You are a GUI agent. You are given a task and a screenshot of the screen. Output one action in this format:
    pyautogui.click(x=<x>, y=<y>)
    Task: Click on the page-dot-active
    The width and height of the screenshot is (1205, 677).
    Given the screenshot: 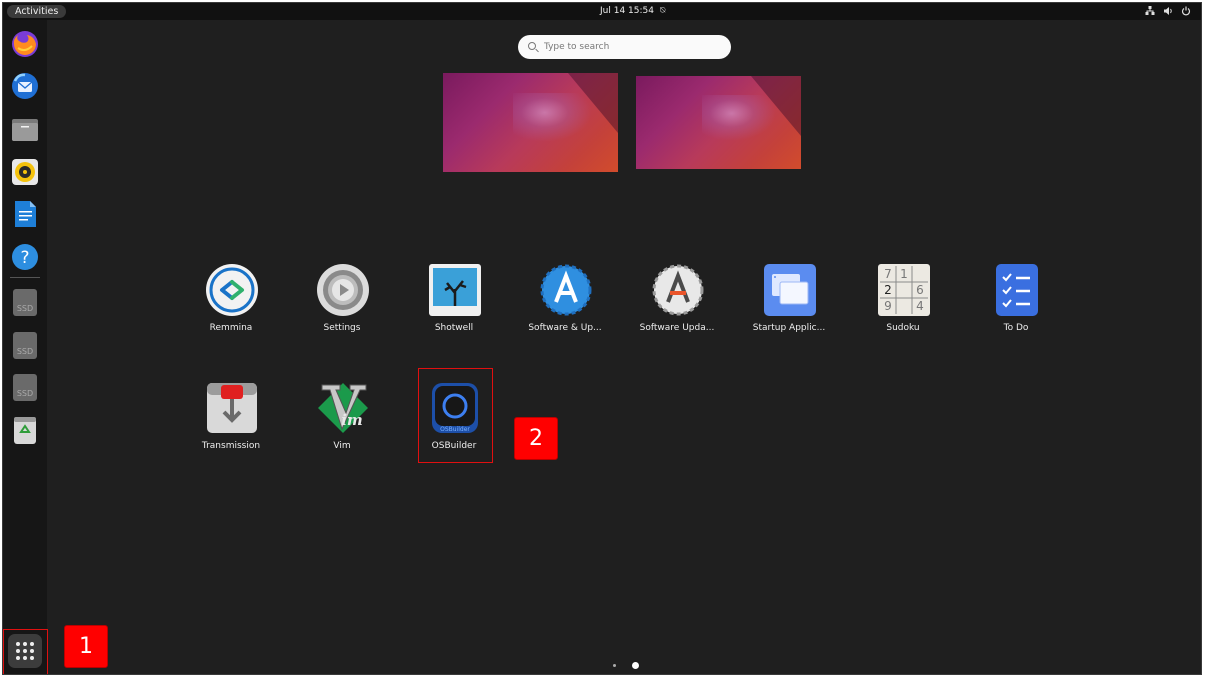 What is the action you would take?
    pyautogui.click(x=635, y=665)
    